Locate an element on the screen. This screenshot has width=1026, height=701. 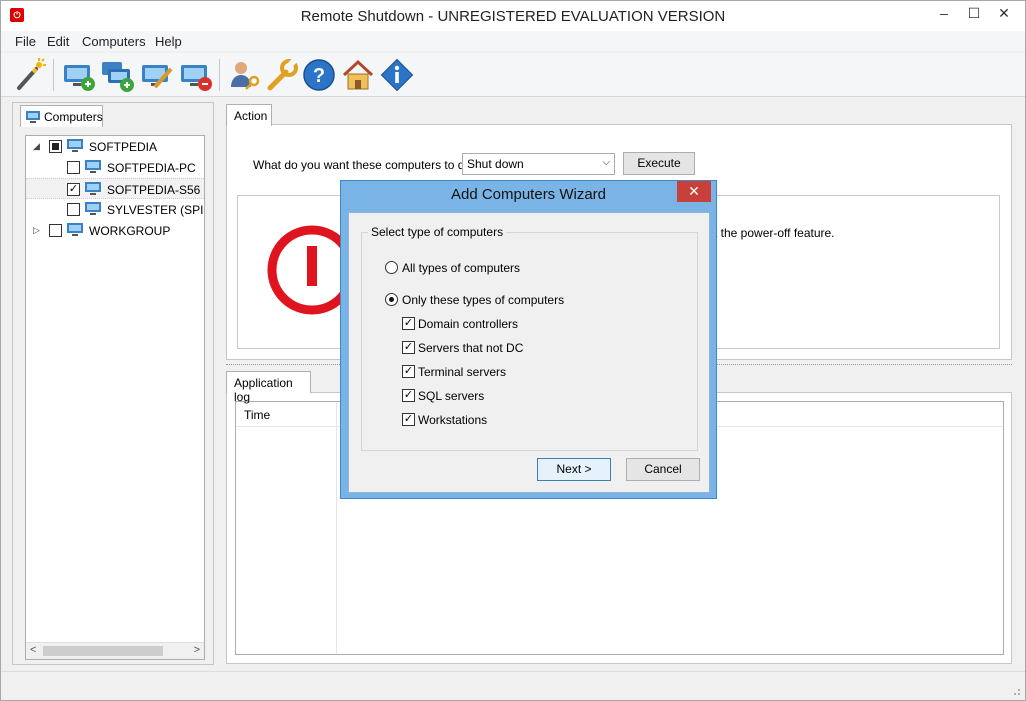
tree-item-label: WORKGROUP is located at coordinates (130, 231).